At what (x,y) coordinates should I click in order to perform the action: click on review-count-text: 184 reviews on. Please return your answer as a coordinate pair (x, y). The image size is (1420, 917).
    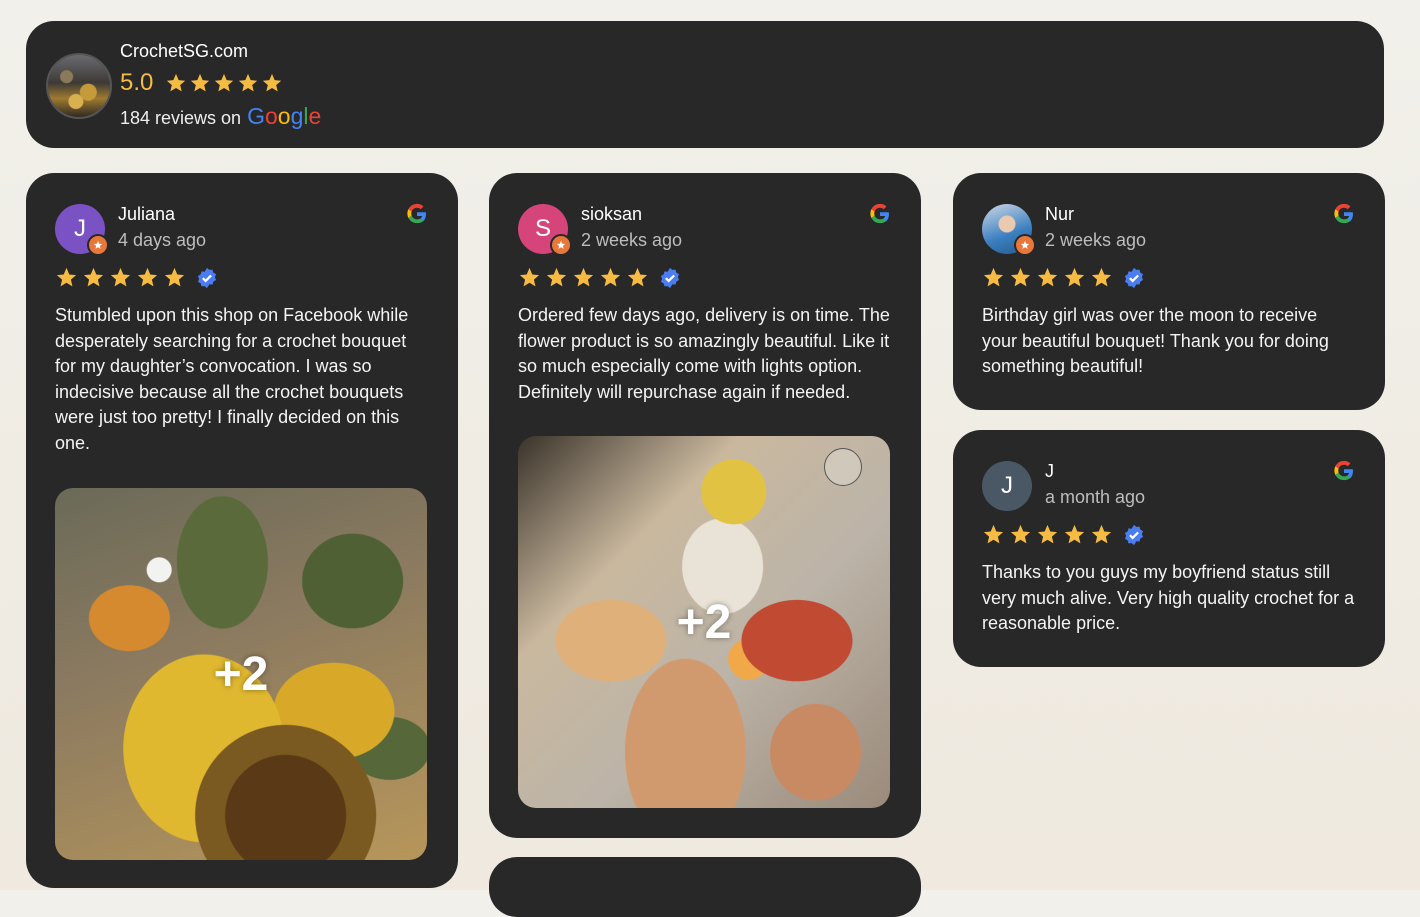
    Looking at the image, I should click on (181, 118).